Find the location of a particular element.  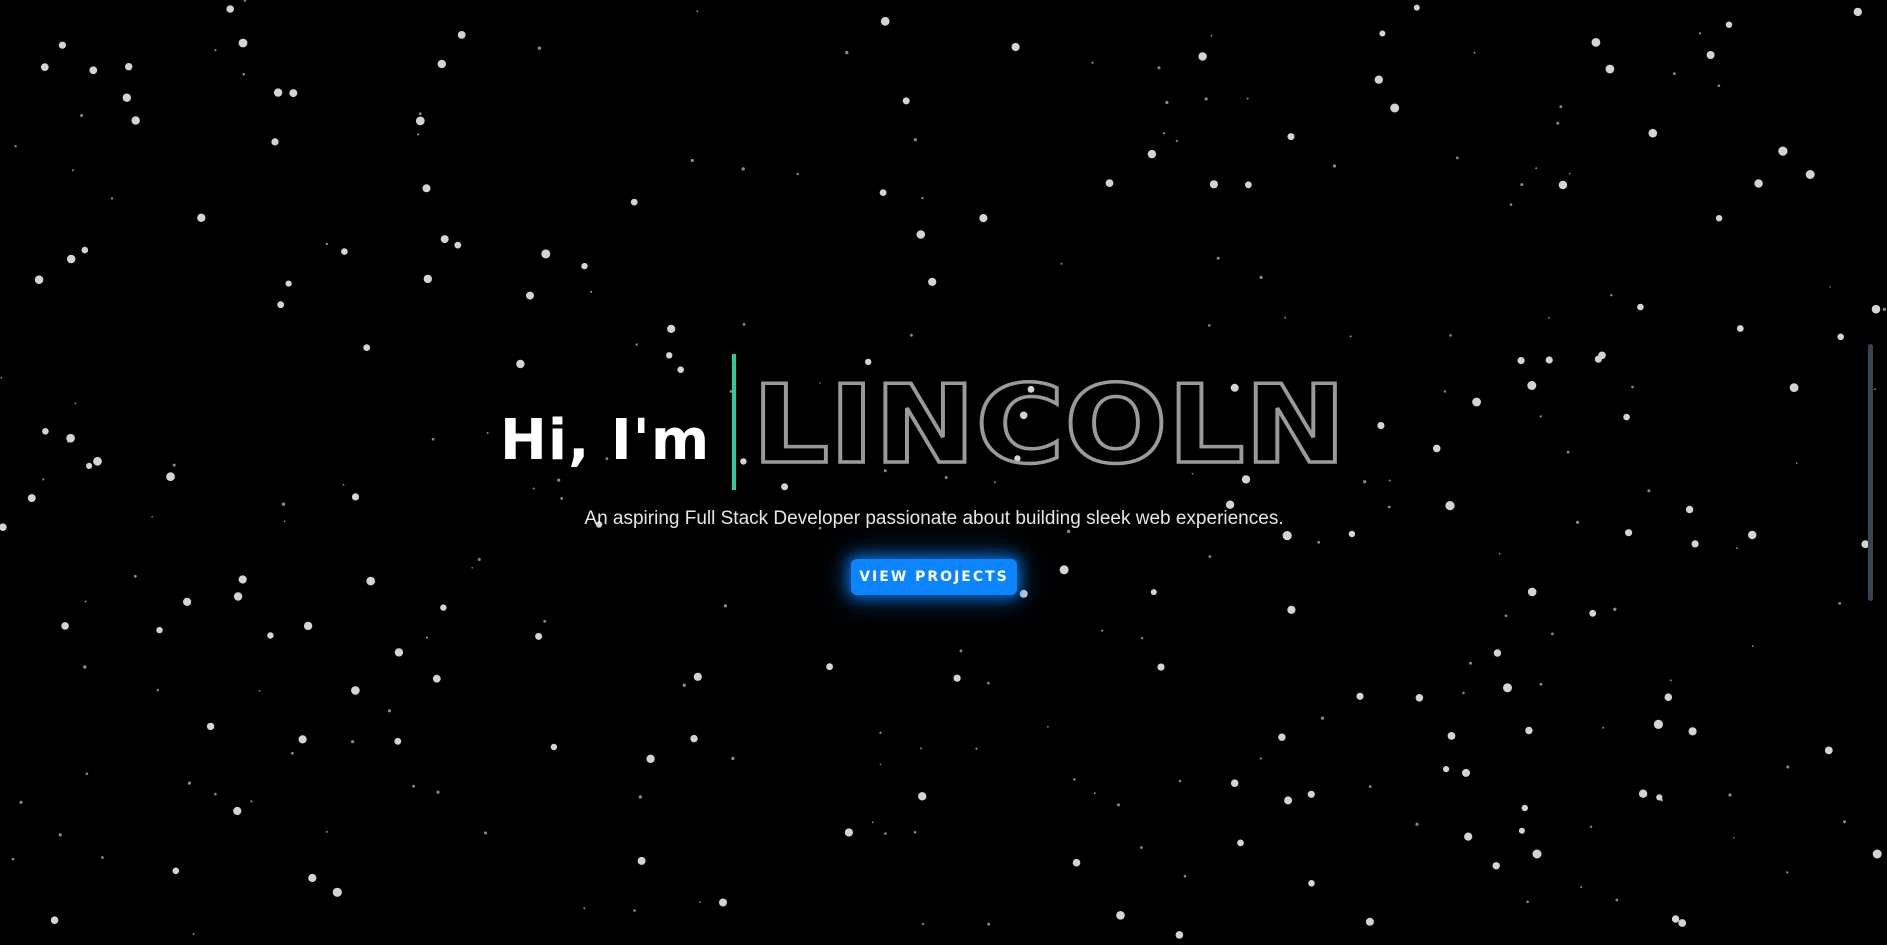

name-text: LINCOLN is located at coordinates (1049, 422).